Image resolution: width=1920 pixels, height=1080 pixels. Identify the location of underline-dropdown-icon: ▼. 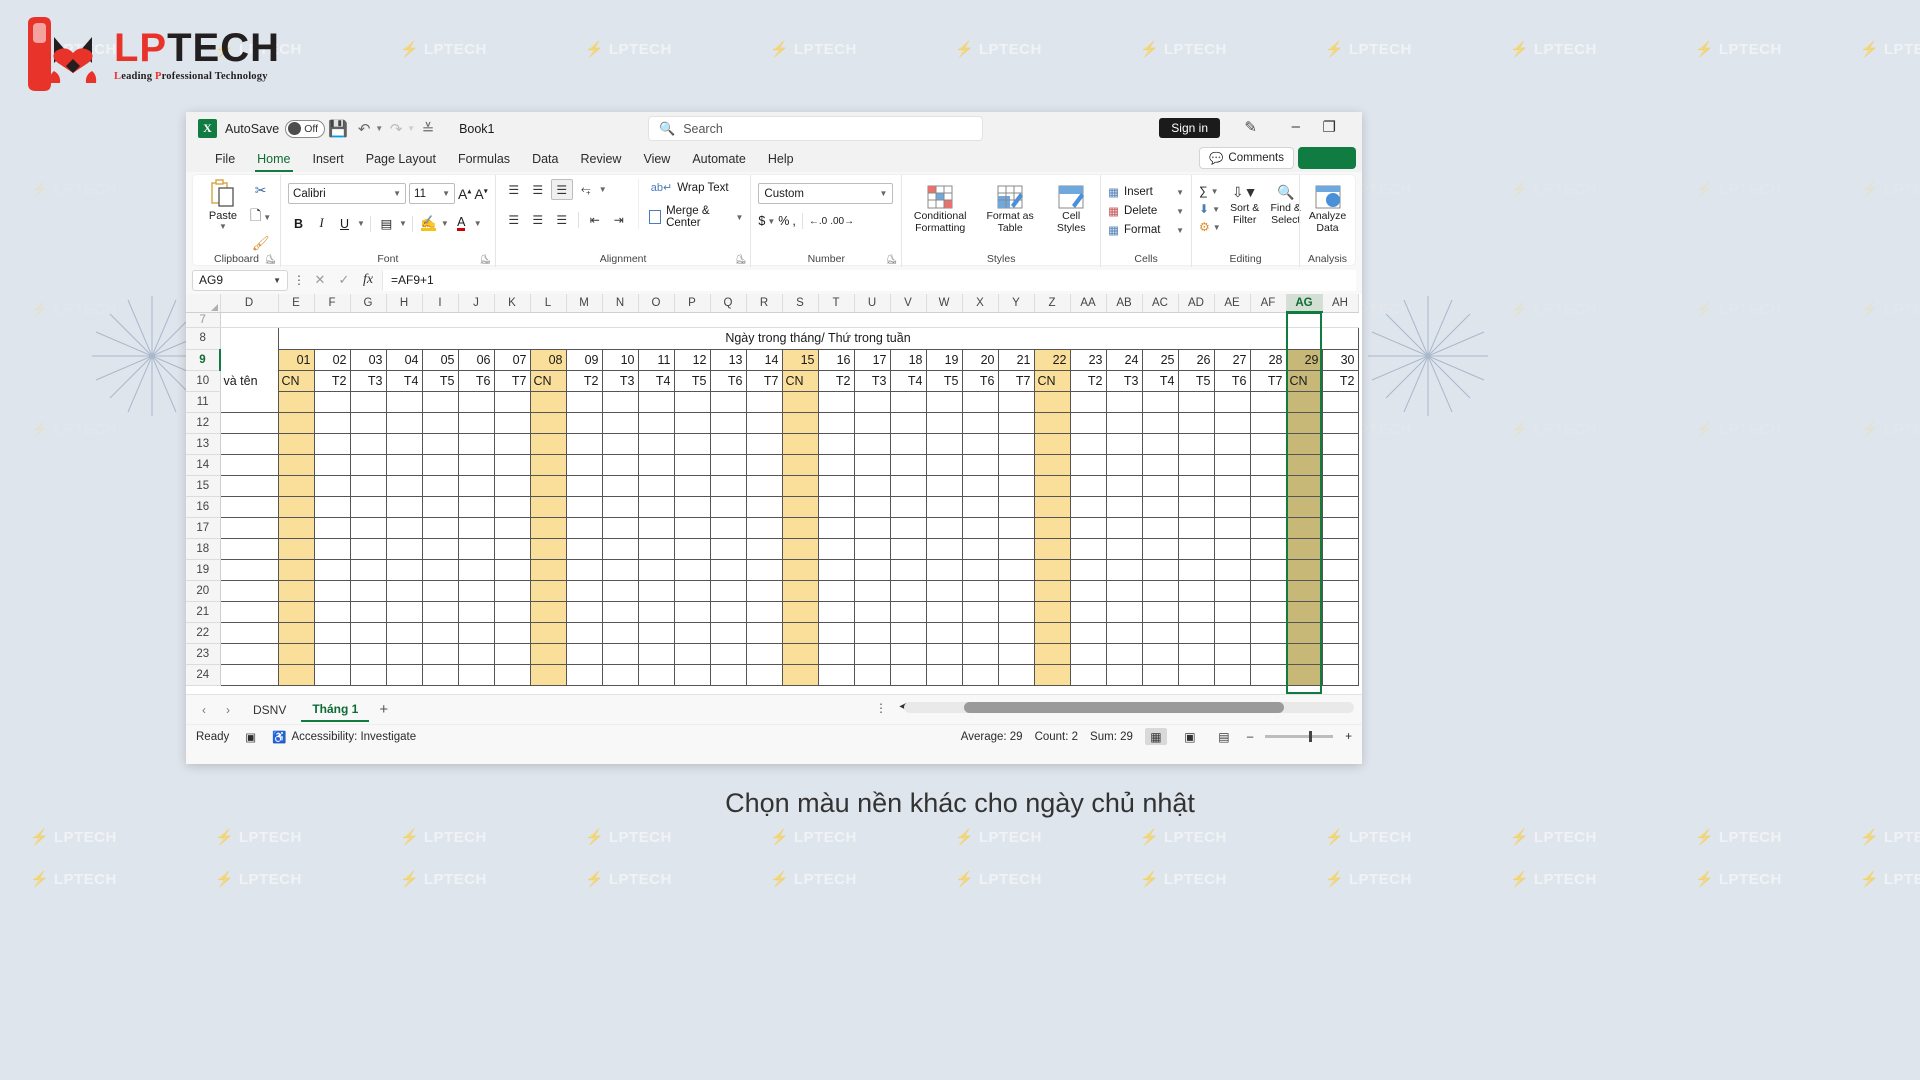
(361, 223).